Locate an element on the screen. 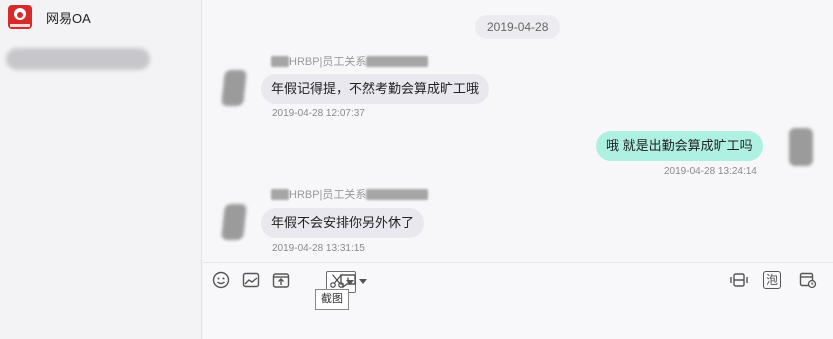 This screenshot has height=339, width=833. message-timestamp: 2019-04-28 12:07:37 is located at coordinates (318, 113).